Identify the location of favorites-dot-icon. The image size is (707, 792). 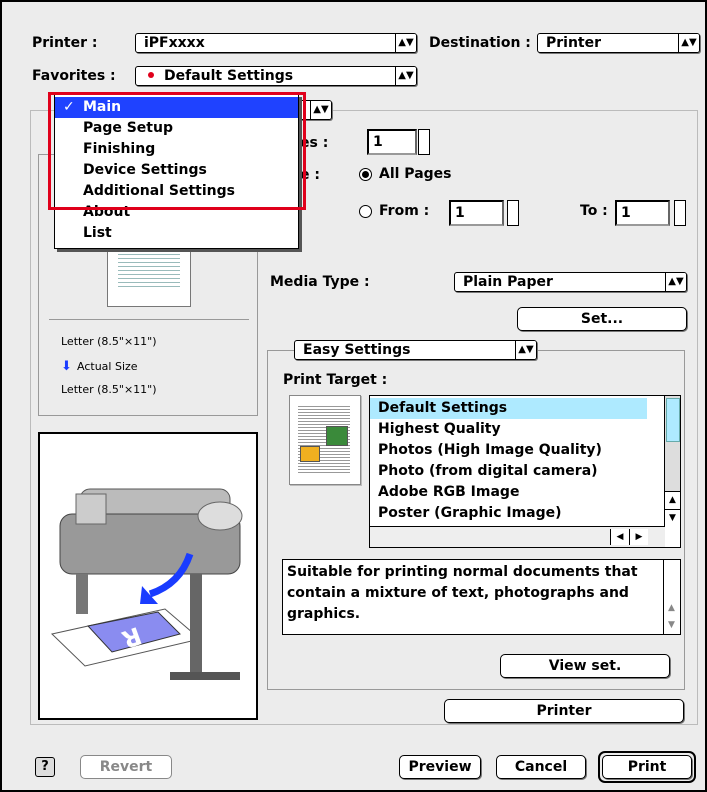
(151, 75).